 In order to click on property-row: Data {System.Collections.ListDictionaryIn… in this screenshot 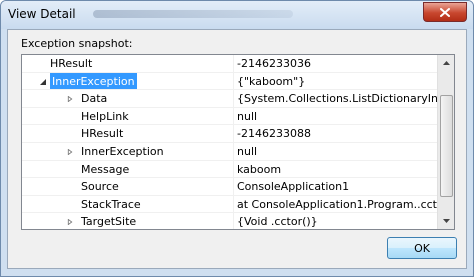, I will do `click(231, 99)`.